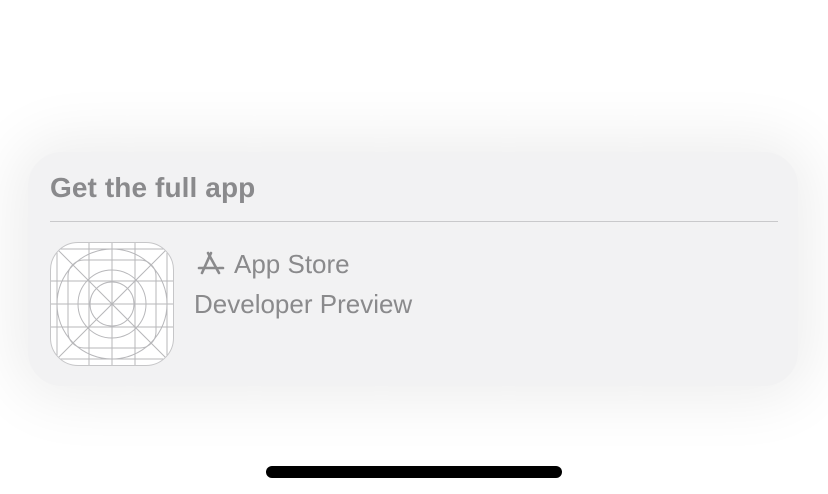  I want to click on store-row: App Store, so click(273, 264).